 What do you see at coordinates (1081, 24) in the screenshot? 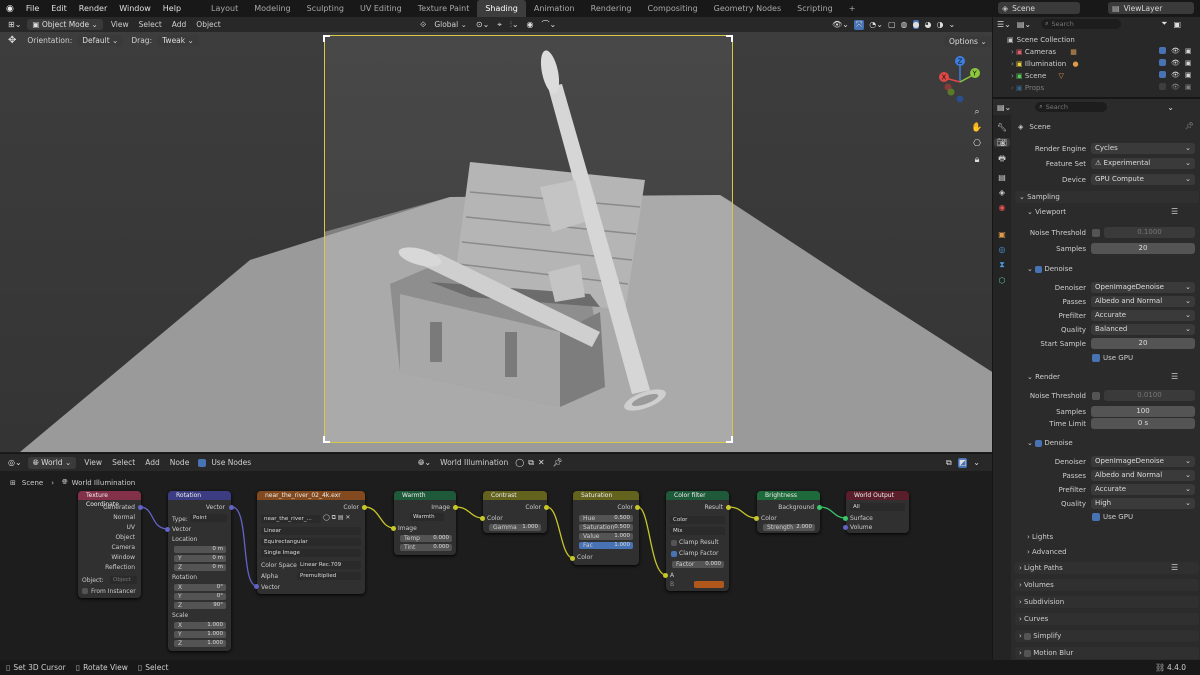
I see `outliner-search-input: ⌕ Search` at bounding box center [1081, 24].